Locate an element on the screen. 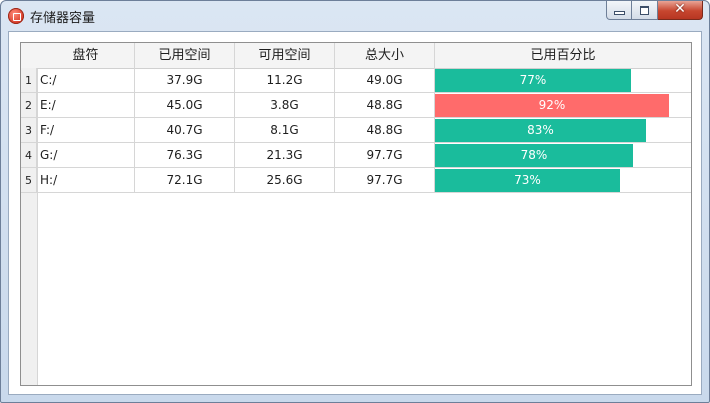 The width and height of the screenshot is (710, 403). caption-buttons: ✕ is located at coordinates (654, 11).